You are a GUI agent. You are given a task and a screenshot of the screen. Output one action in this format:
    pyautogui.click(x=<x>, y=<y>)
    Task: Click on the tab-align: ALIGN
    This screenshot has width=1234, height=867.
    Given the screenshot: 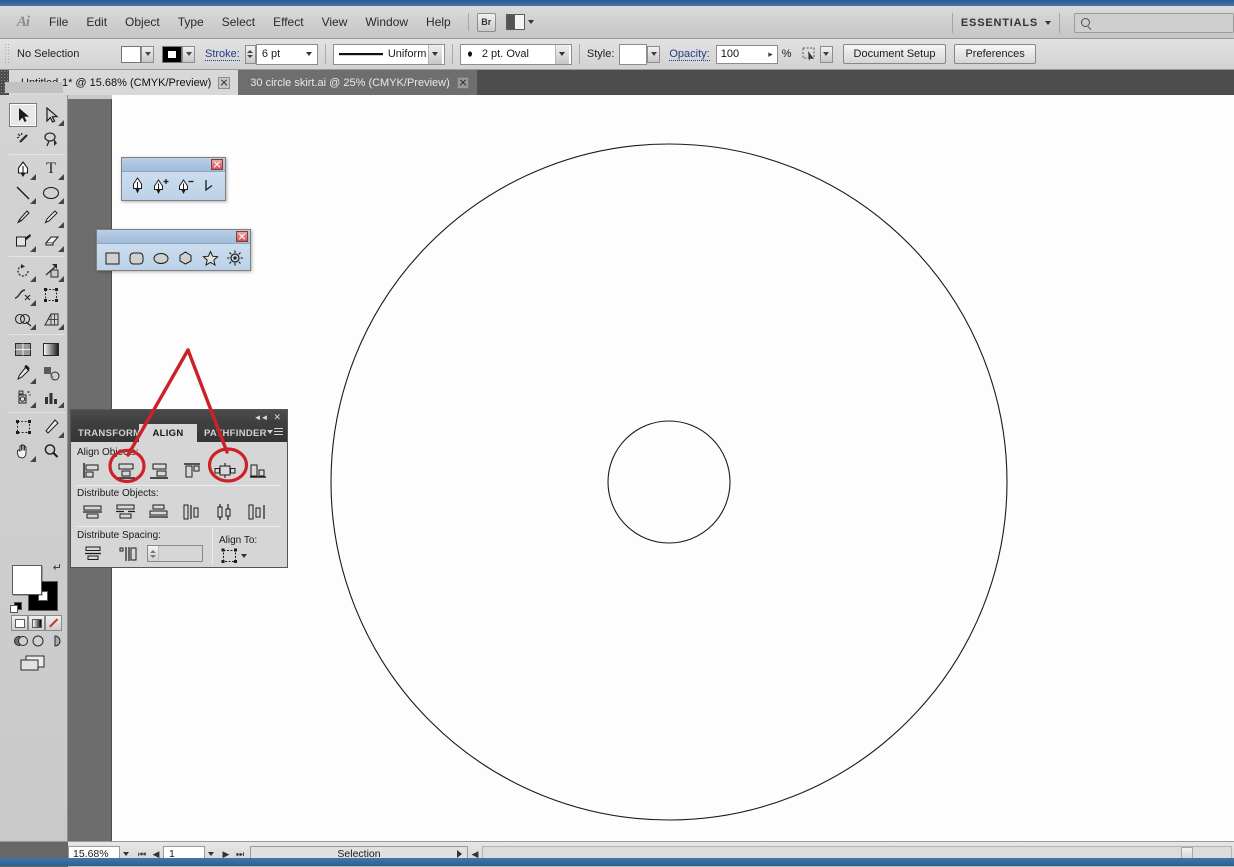 What is the action you would take?
    pyautogui.click(x=168, y=433)
    